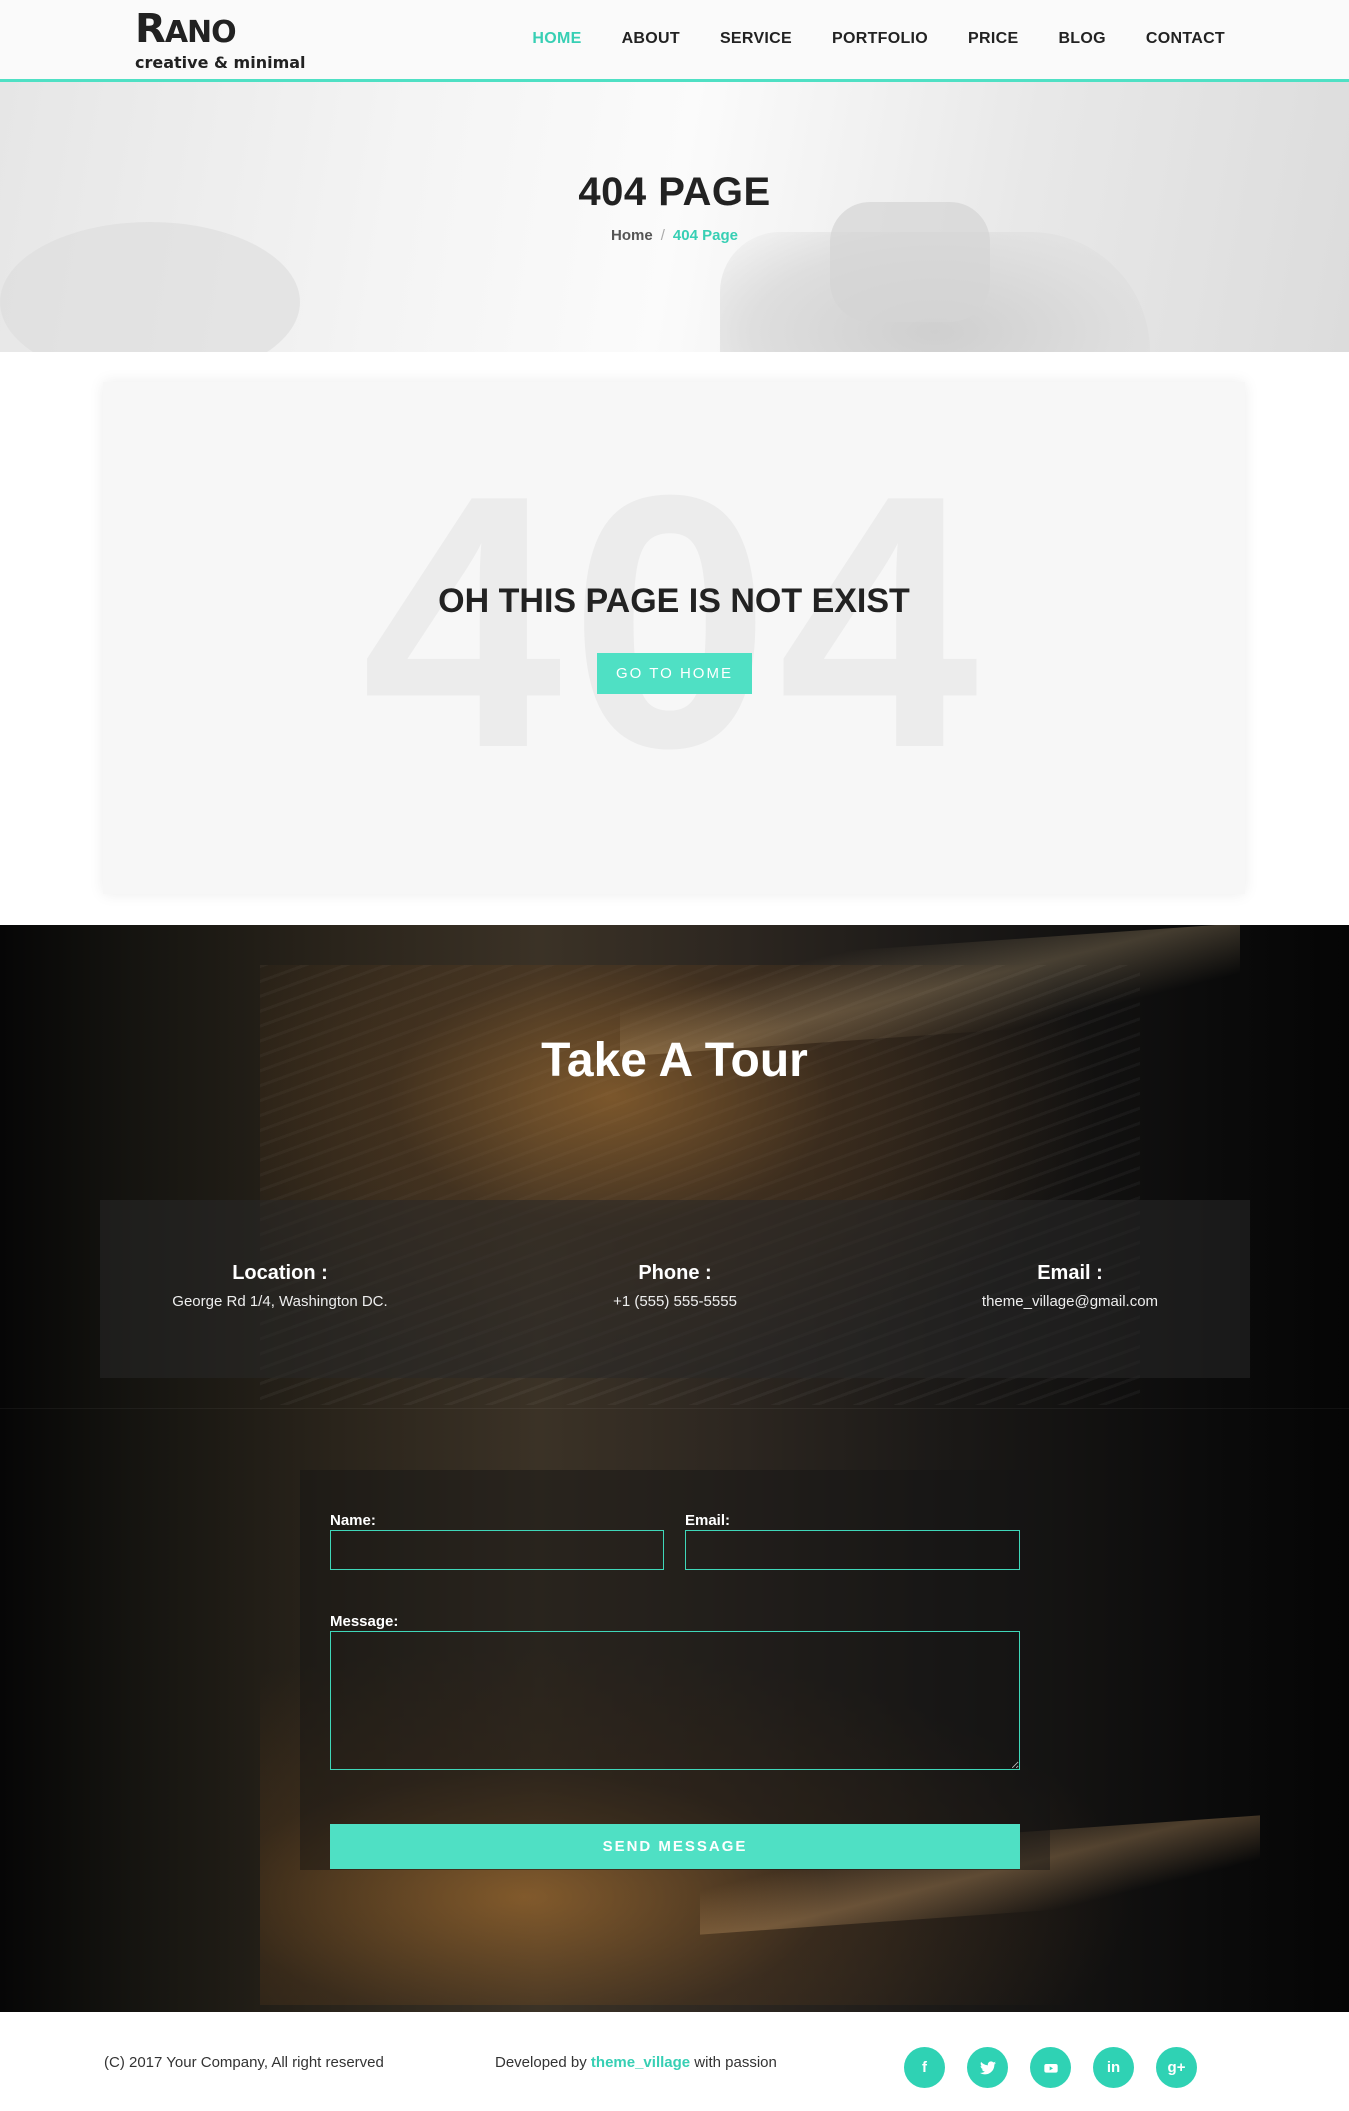 The height and width of the screenshot is (2111, 1349). What do you see at coordinates (993, 39) in the screenshot?
I see `nav-price: PRICE` at bounding box center [993, 39].